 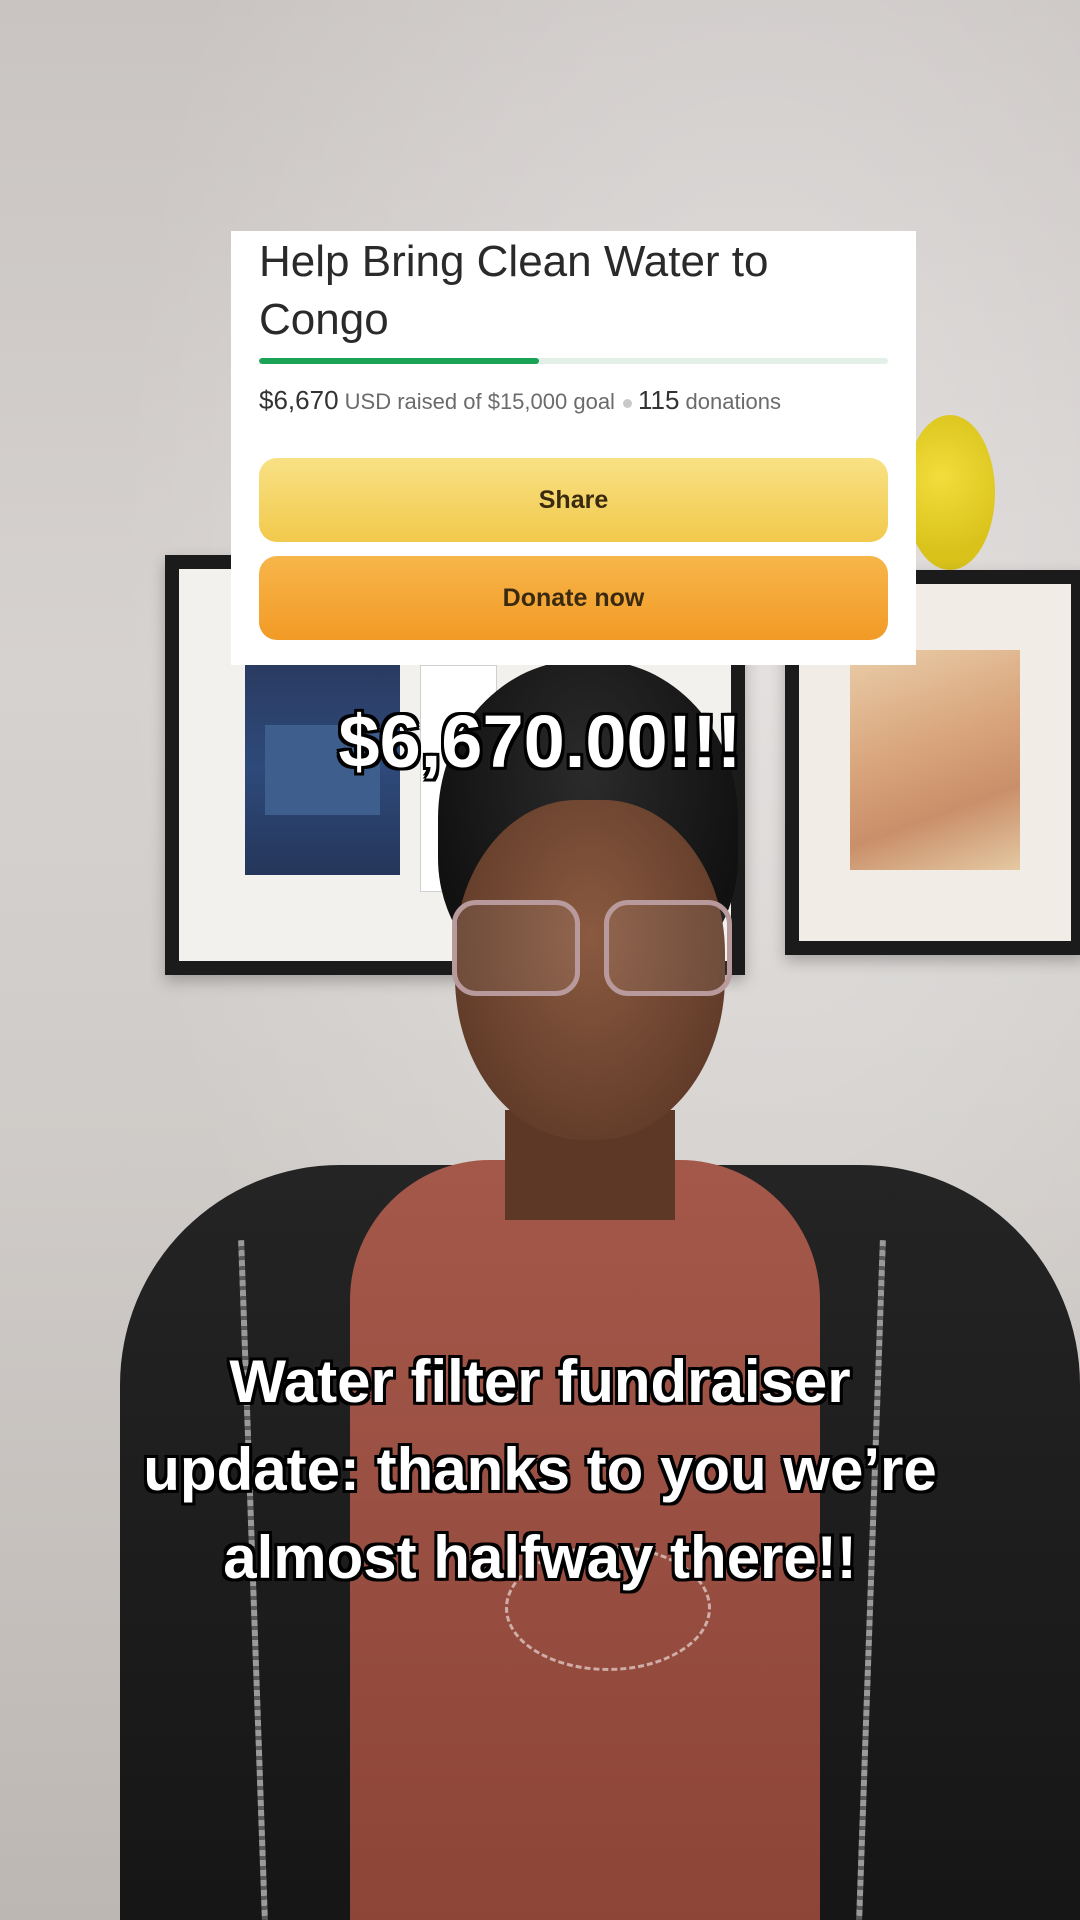 I want to click on share-button: Share, so click(x=573, y=500).